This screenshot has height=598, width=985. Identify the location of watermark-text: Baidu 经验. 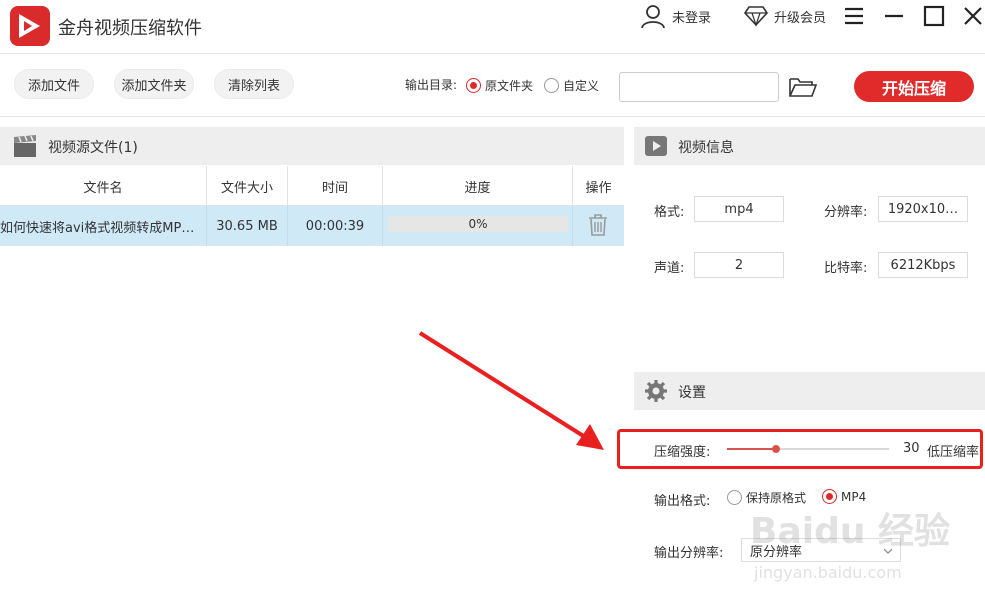
(850, 531).